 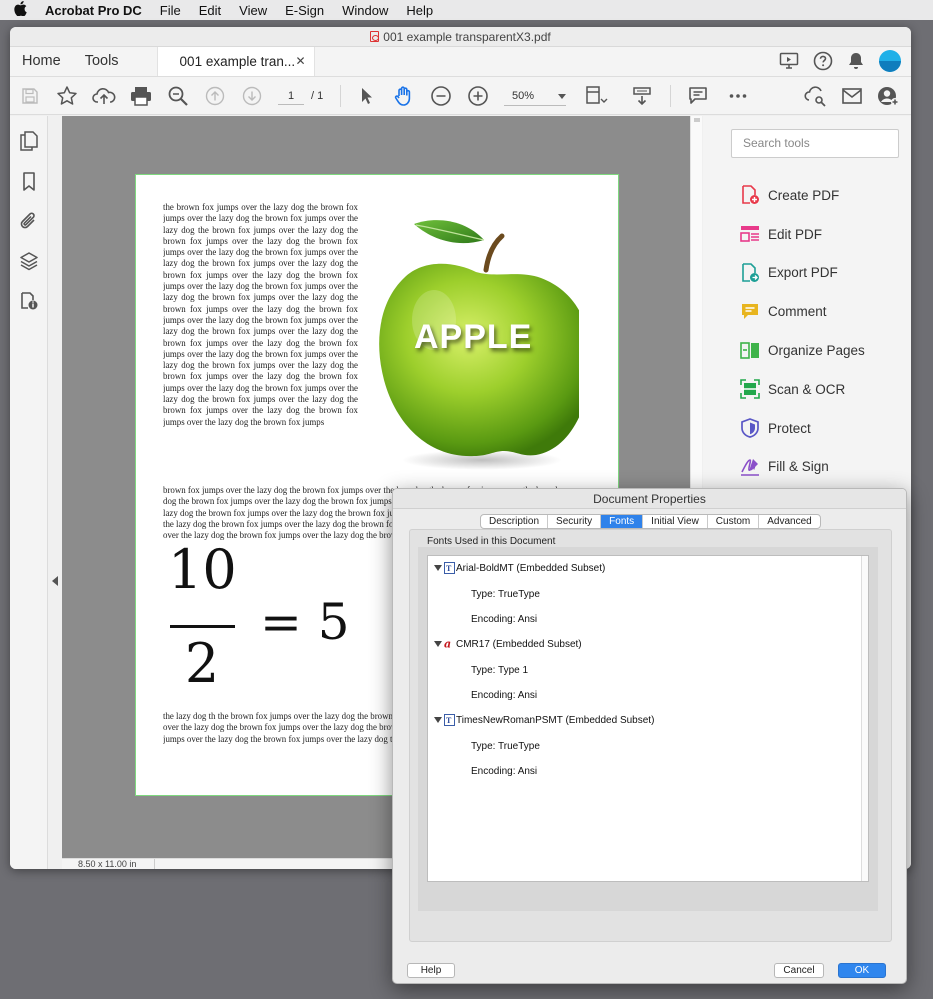 What do you see at coordinates (750, 467) in the screenshot?
I see `fill-sign-icon` at bounding box center [750, 467].